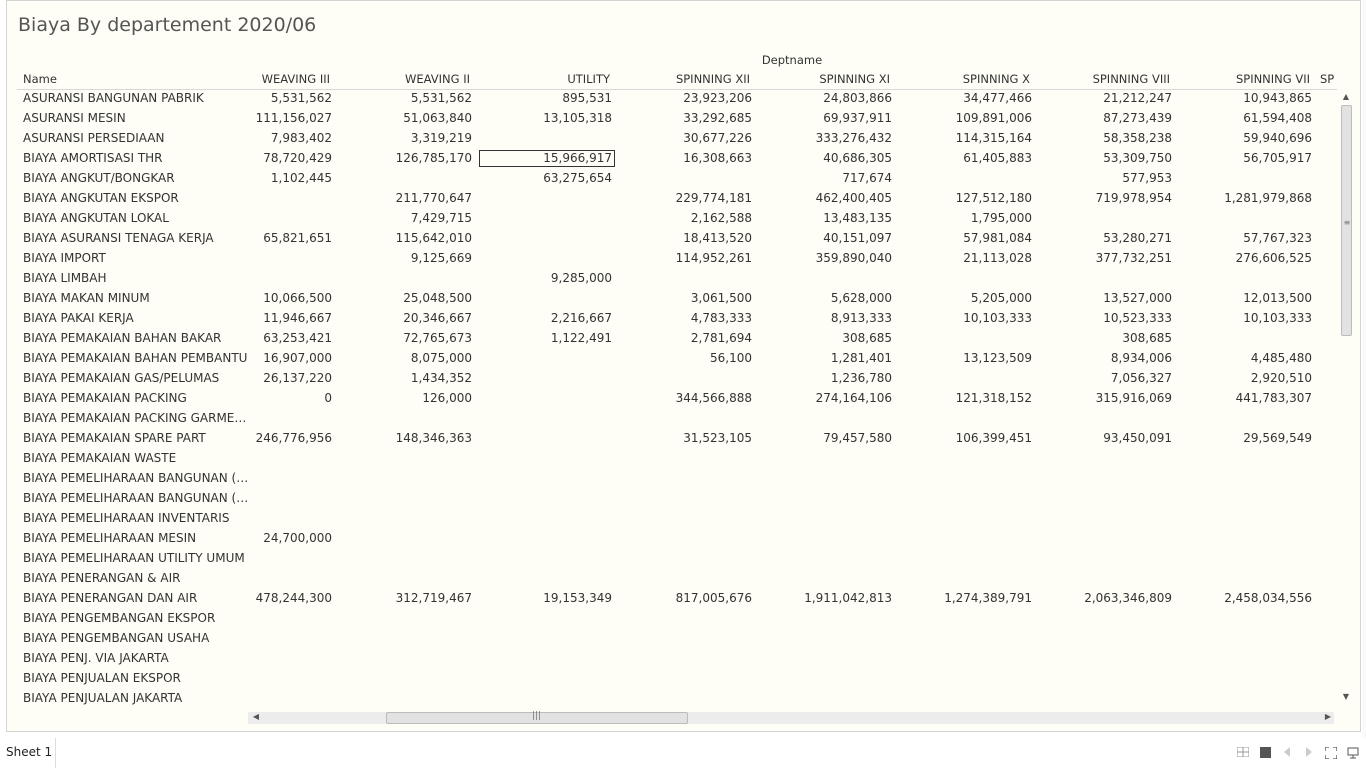 Image resolution: width=1366 pixels, height=768 pixels. I want to click on table-cell: 276,606,525, so click(1274, 258).